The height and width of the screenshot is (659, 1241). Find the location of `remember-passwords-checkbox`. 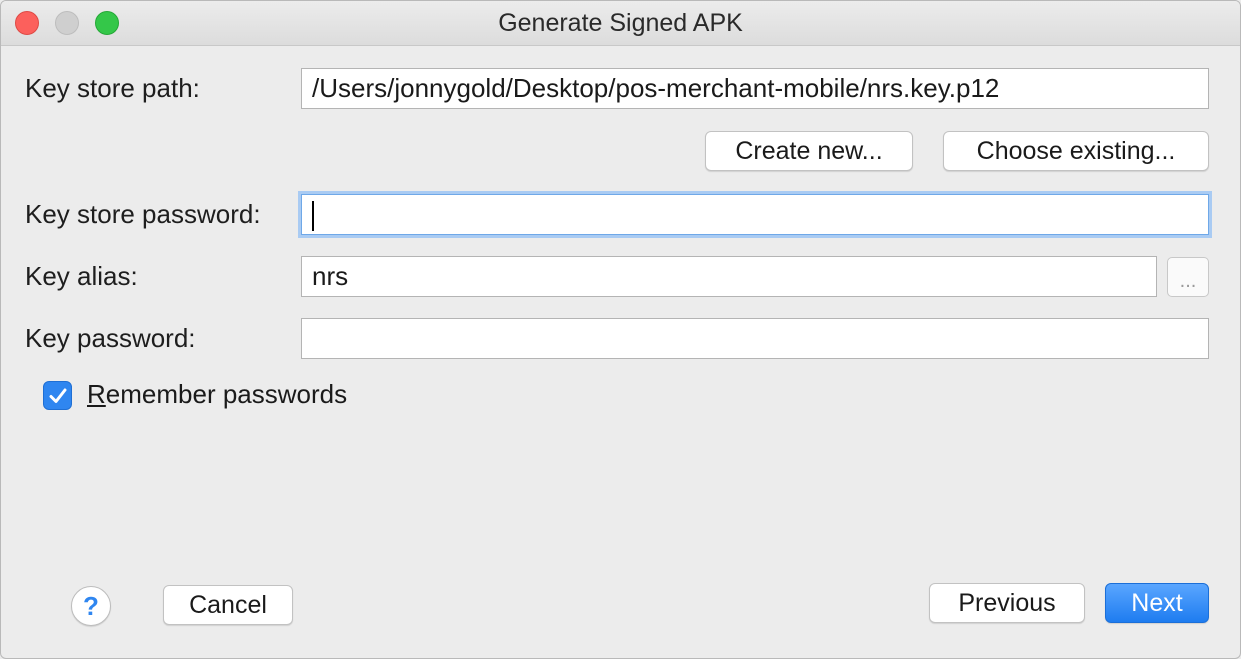

remember-passwords-checkbox is located at coordinates (57, 395).